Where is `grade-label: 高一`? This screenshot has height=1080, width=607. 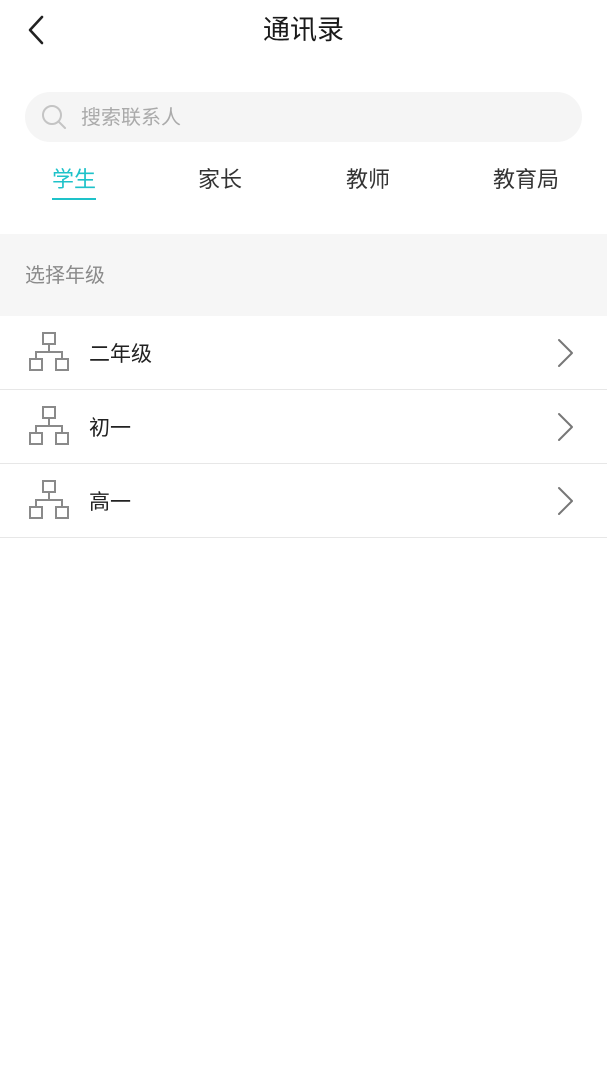
grade-label: 高一 is located at coordinates (110, 501).